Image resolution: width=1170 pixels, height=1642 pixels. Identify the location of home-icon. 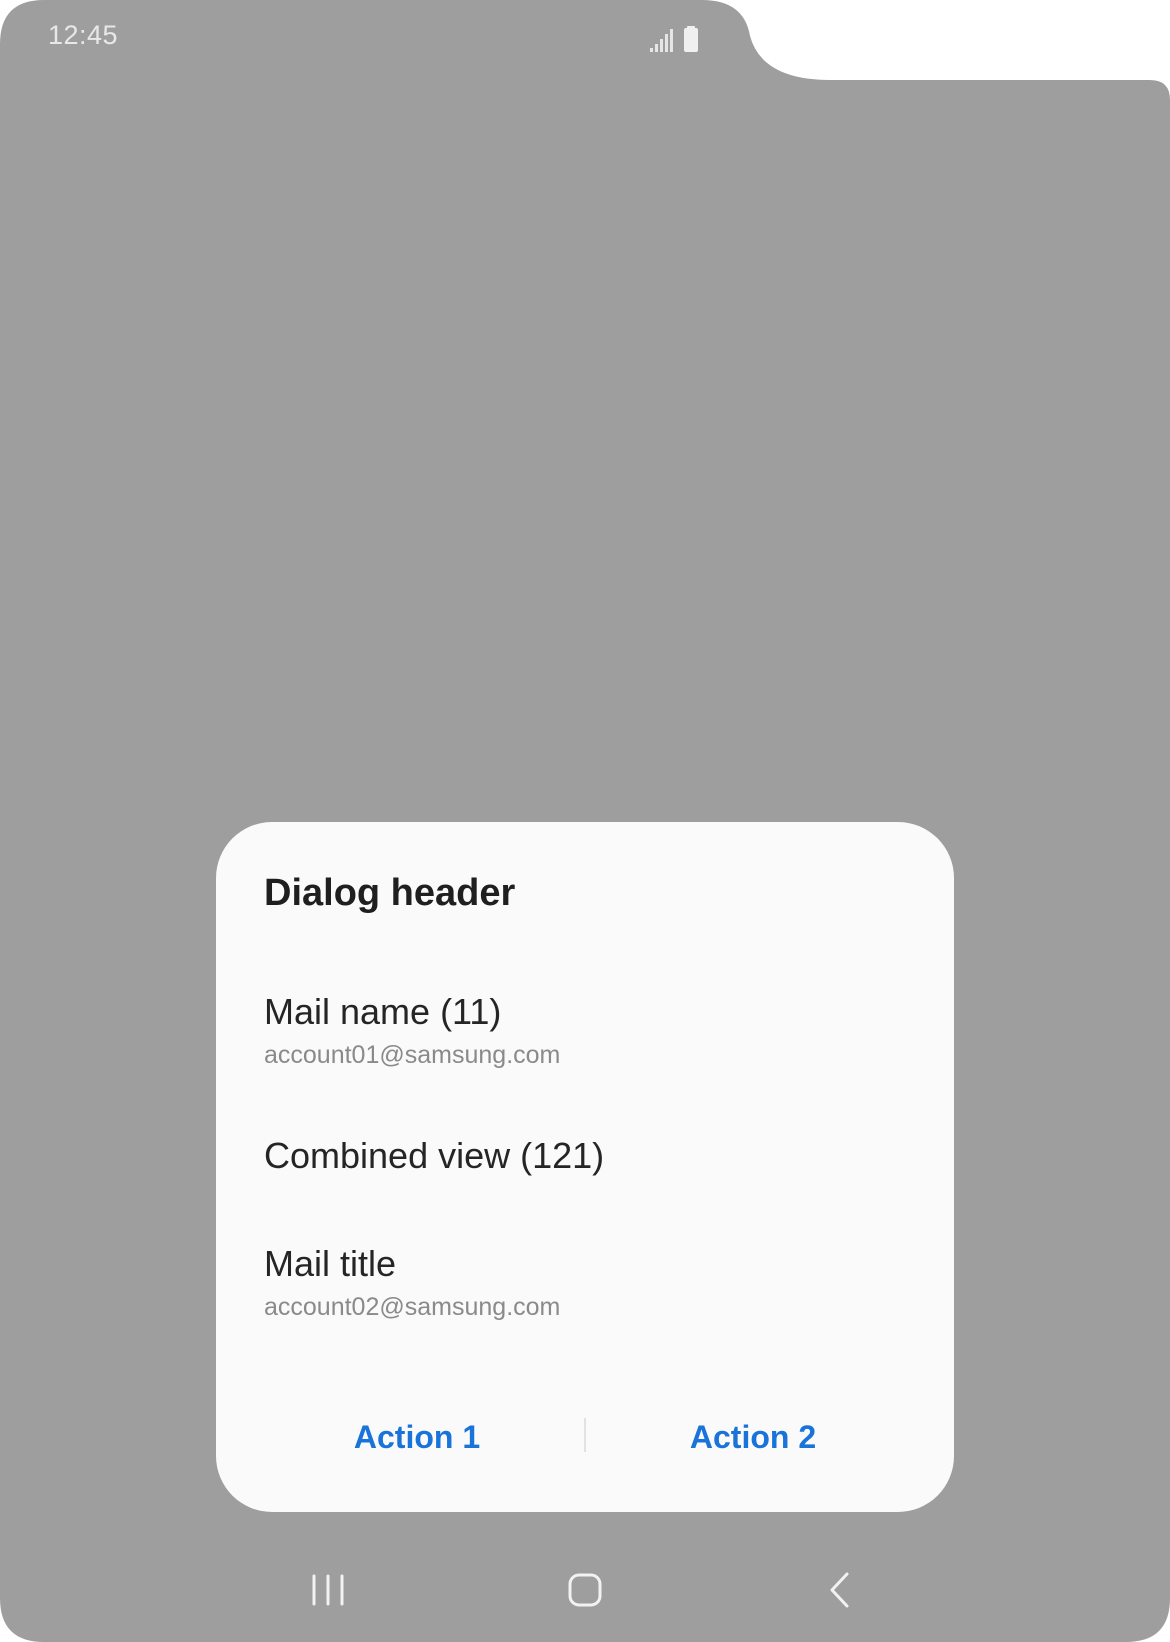
(585, 1590).